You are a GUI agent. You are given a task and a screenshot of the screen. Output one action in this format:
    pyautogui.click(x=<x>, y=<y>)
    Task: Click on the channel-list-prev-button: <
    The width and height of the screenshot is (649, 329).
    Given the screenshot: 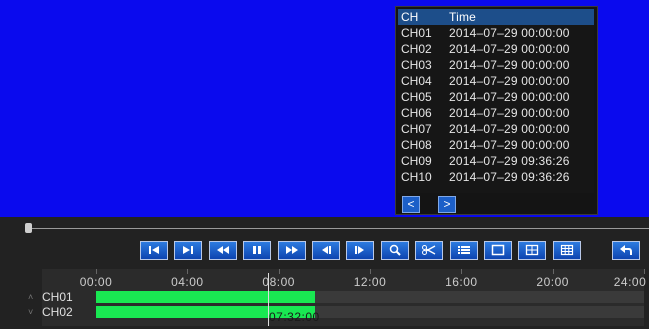 What is the action you would take?
    pyautogui.click(x=411, y=204)
    